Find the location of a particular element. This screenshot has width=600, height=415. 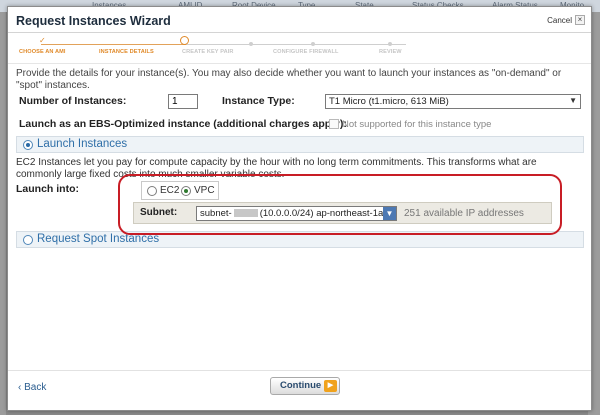

spot-instances-radio is located at coordinates (28, 240).